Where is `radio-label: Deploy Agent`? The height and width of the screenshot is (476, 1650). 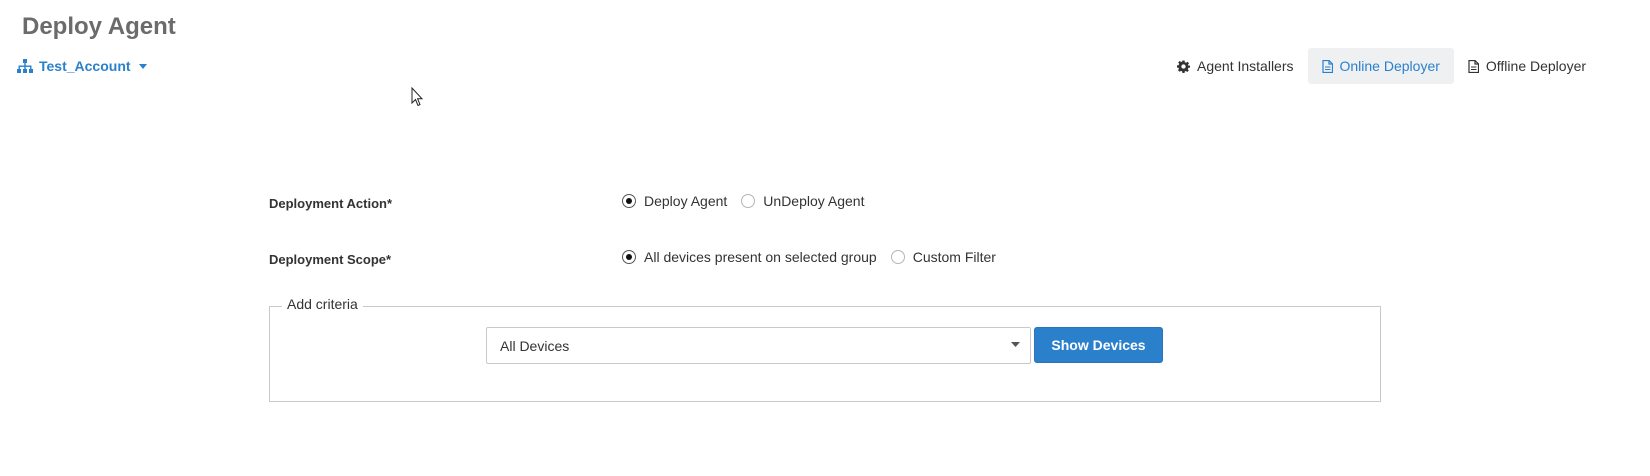 radio-label: Deploy Agent is located at coordinates (686, 201).